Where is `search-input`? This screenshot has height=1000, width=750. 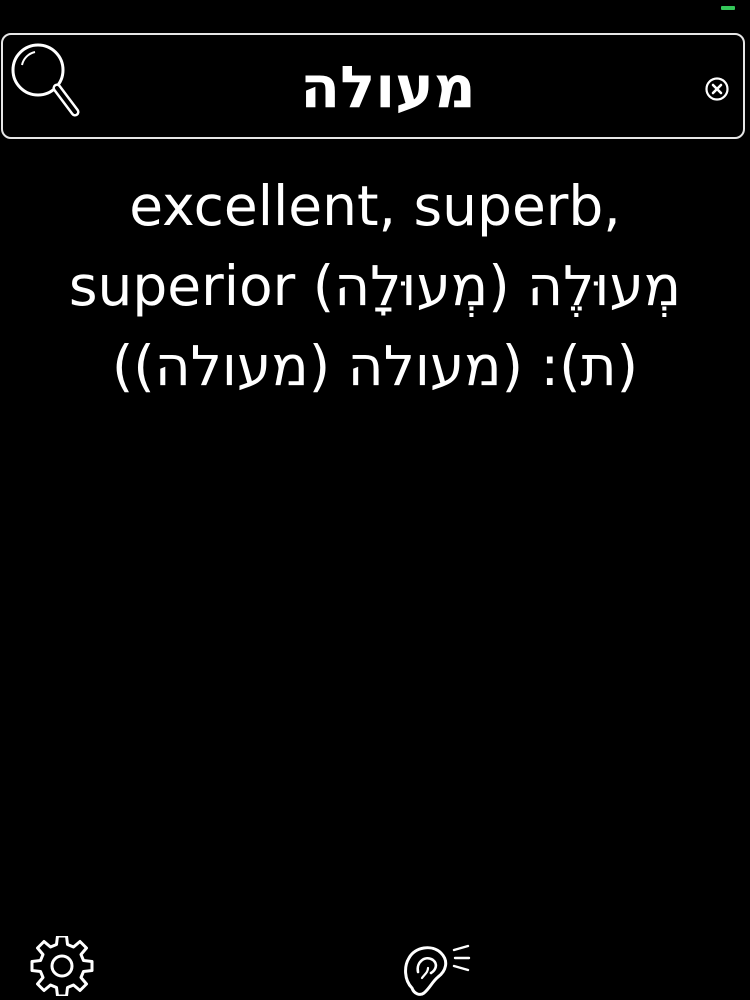
search-input is located at coordinates (388, 87).